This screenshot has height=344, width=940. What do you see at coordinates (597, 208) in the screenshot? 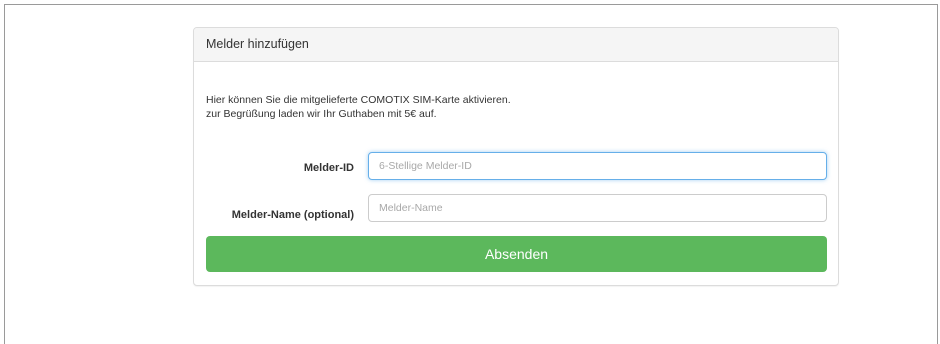
I see `melder-name-input` at bounding box center [597, 208].